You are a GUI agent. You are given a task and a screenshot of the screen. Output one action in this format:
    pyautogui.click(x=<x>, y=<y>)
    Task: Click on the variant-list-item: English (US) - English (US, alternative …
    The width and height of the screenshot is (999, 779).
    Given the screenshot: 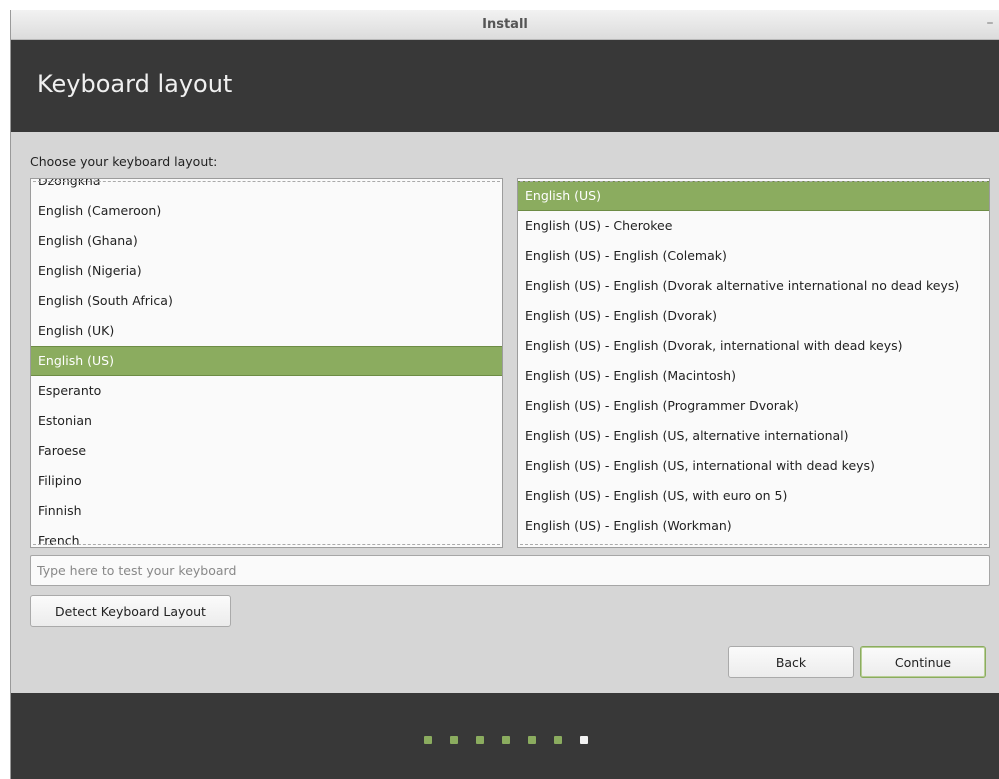 What is the action you would take?
    pyautogui.click(x=753, y=436)
    